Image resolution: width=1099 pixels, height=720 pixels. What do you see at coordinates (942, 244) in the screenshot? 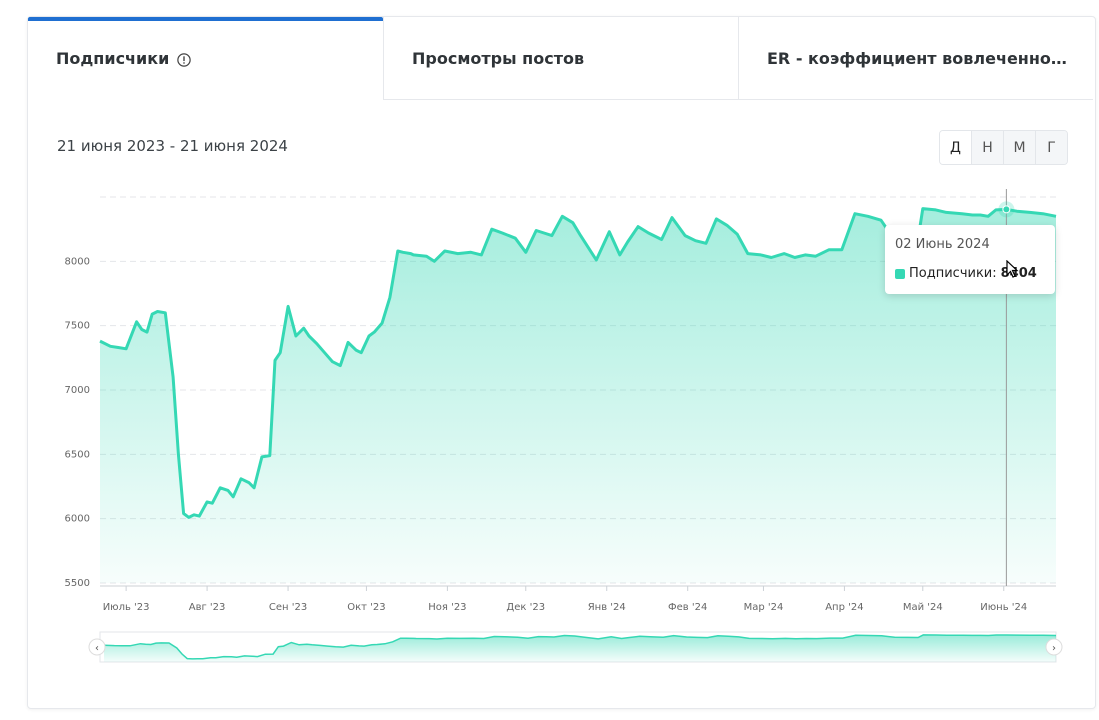
I see `tooltip-date: 02 Июнь 2024` at bounding box center [942, 244].